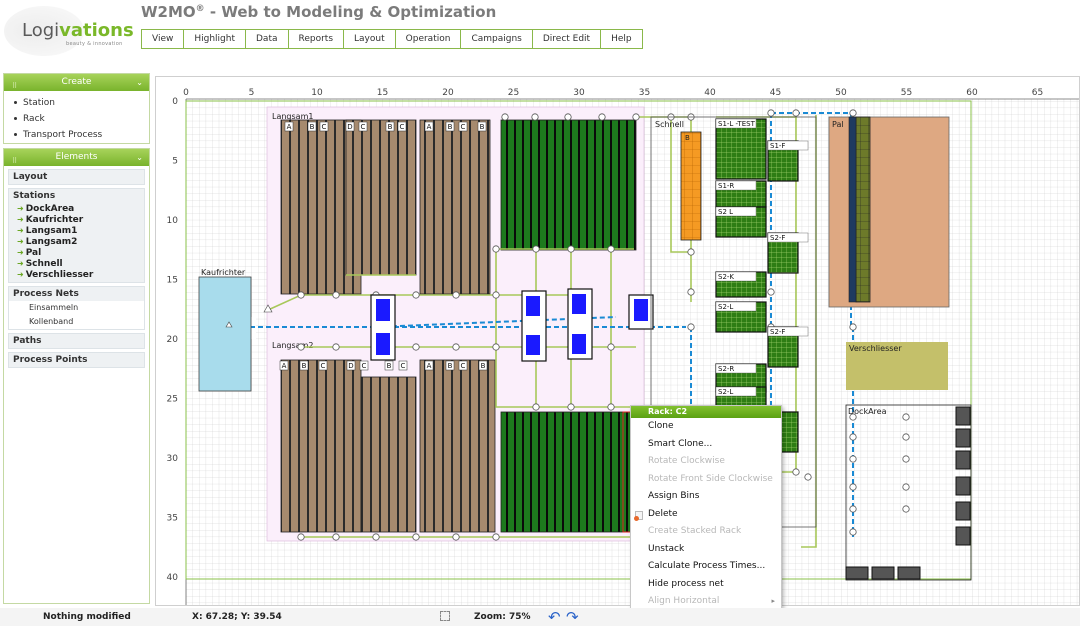  What do you see at coordinates (572, 617) in the screenshot?
I see `redo-icon: ↷` at bounding box center [572, 617].